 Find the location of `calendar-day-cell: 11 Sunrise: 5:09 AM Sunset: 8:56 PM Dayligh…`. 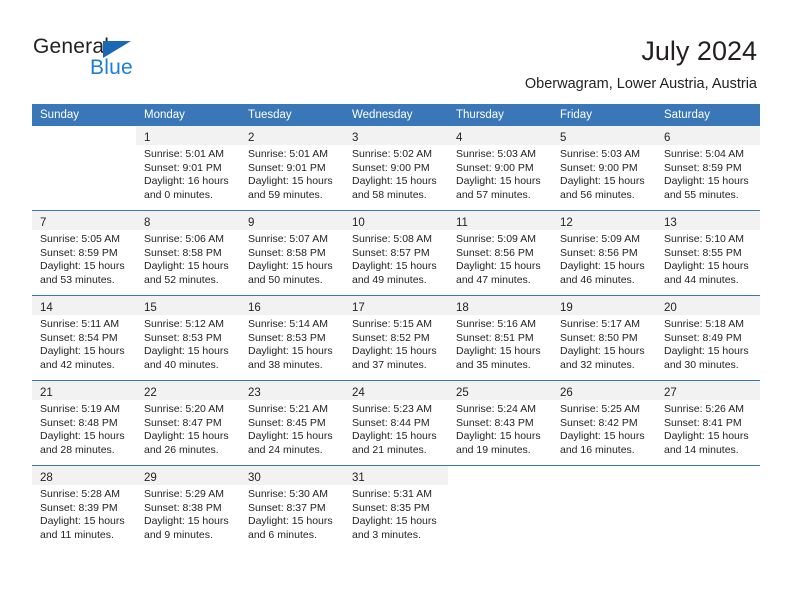

calendar-day-cell: 11 Sunrise: 5:09 AM Sunset: 8:56 PM Dayligh… is located at coordinates (500, 253).